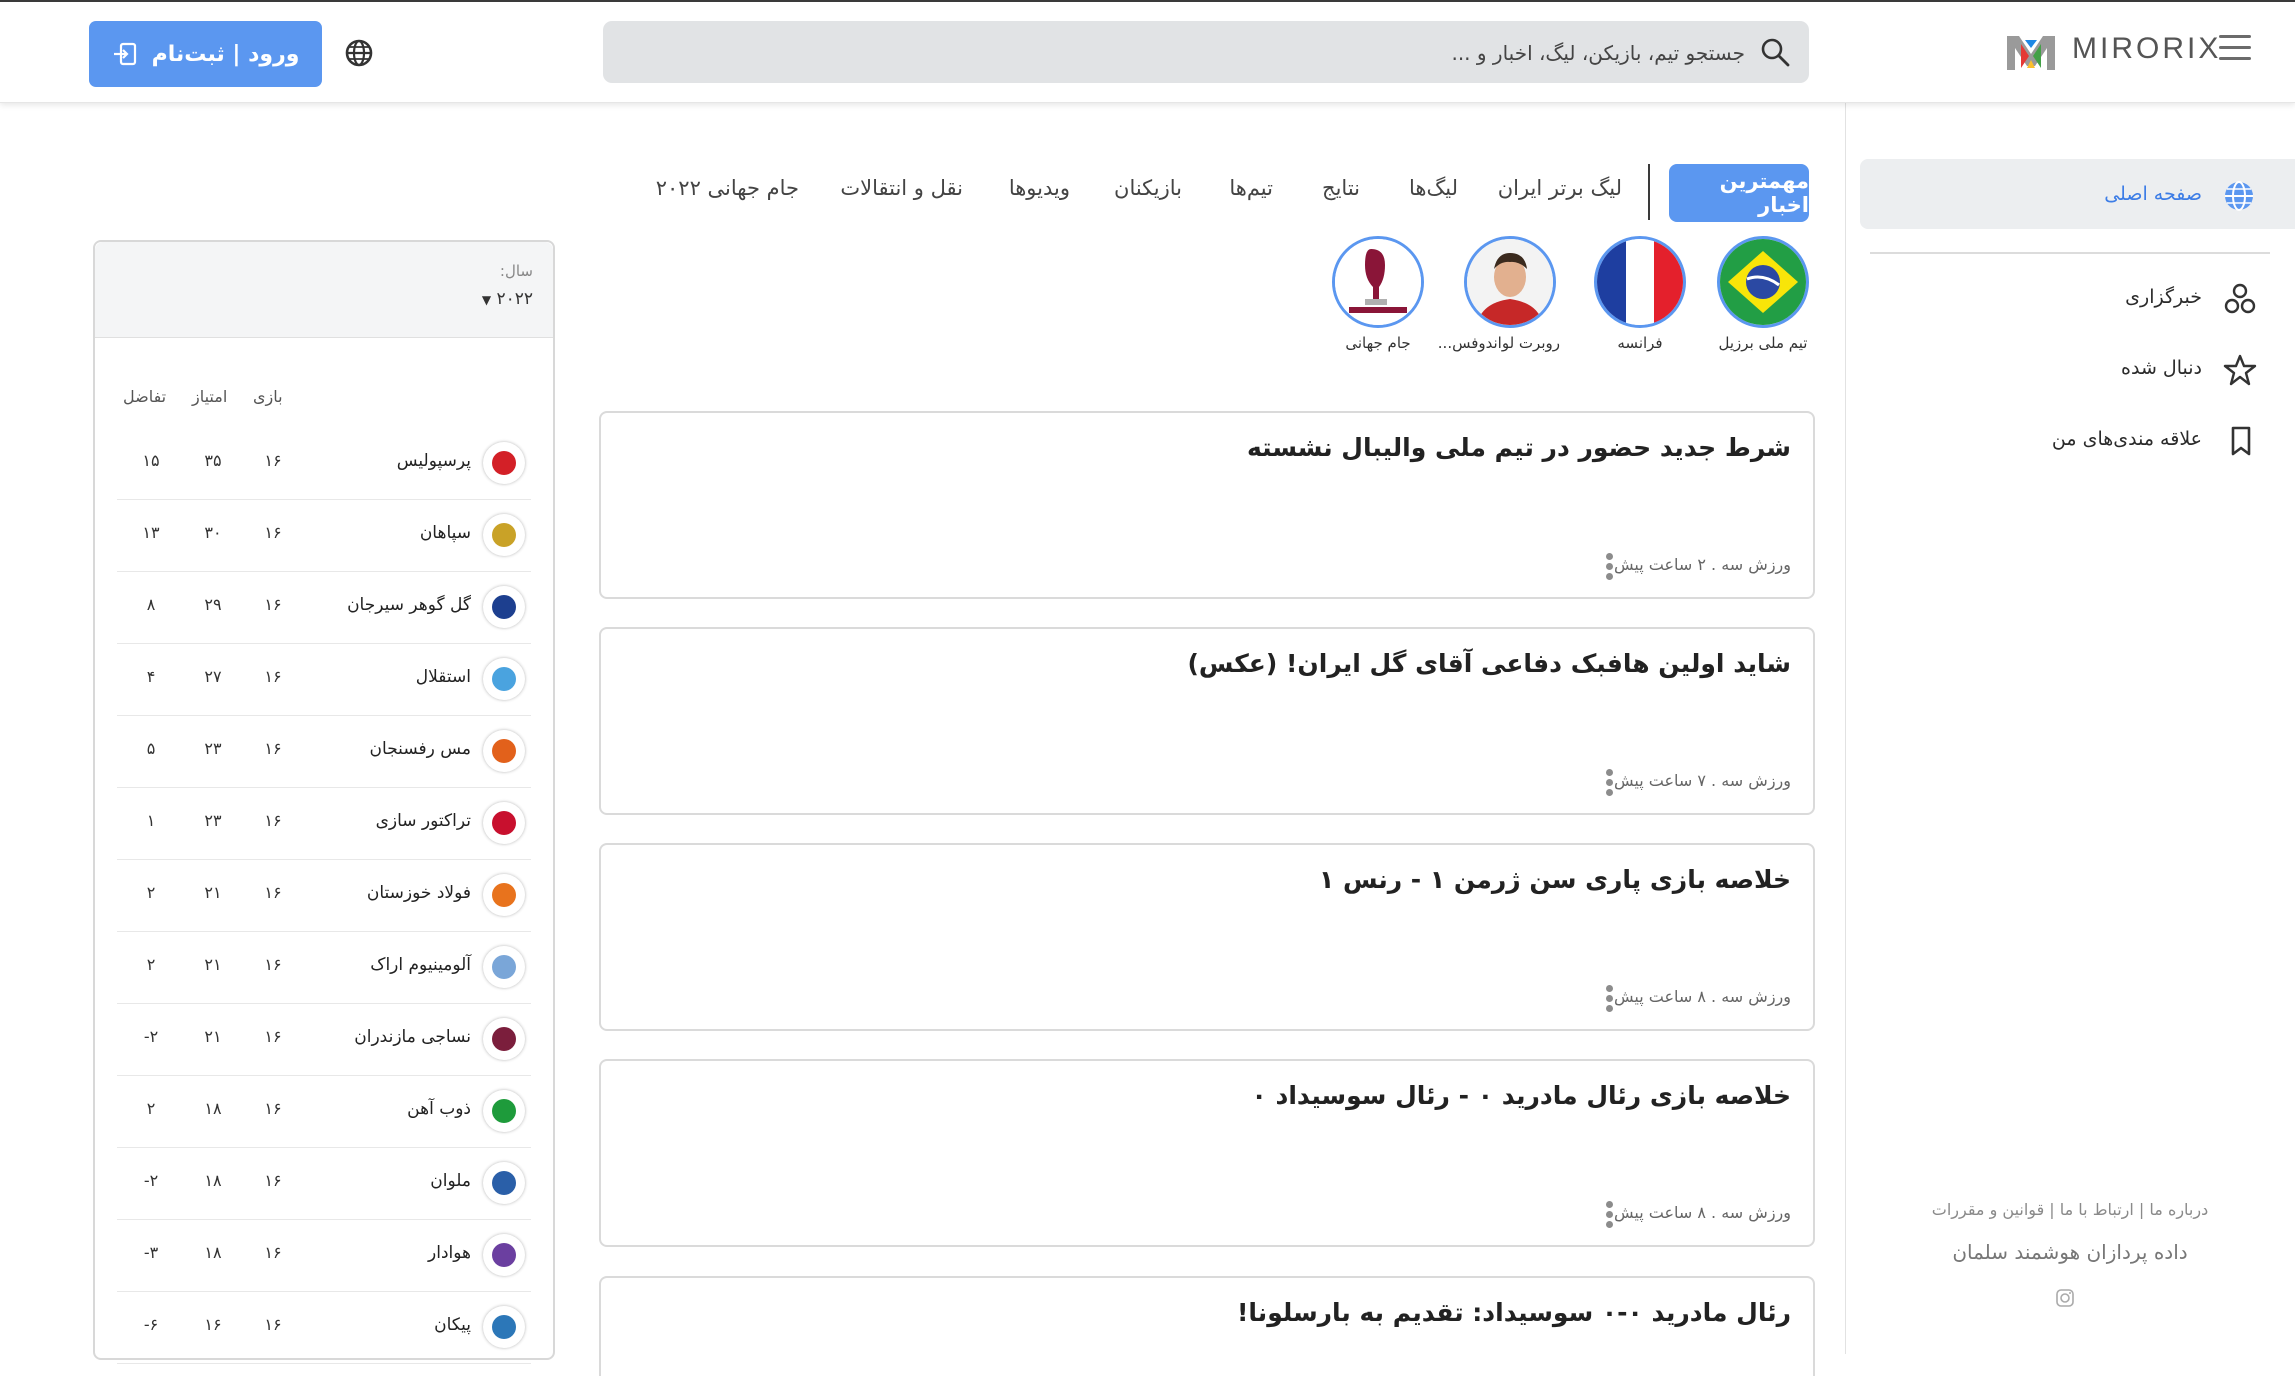 The image size is (2295, 1376). Describe the element at coordinates (1640, 343) in the screenshot. I see `topic-label: فرانسه` at that location.